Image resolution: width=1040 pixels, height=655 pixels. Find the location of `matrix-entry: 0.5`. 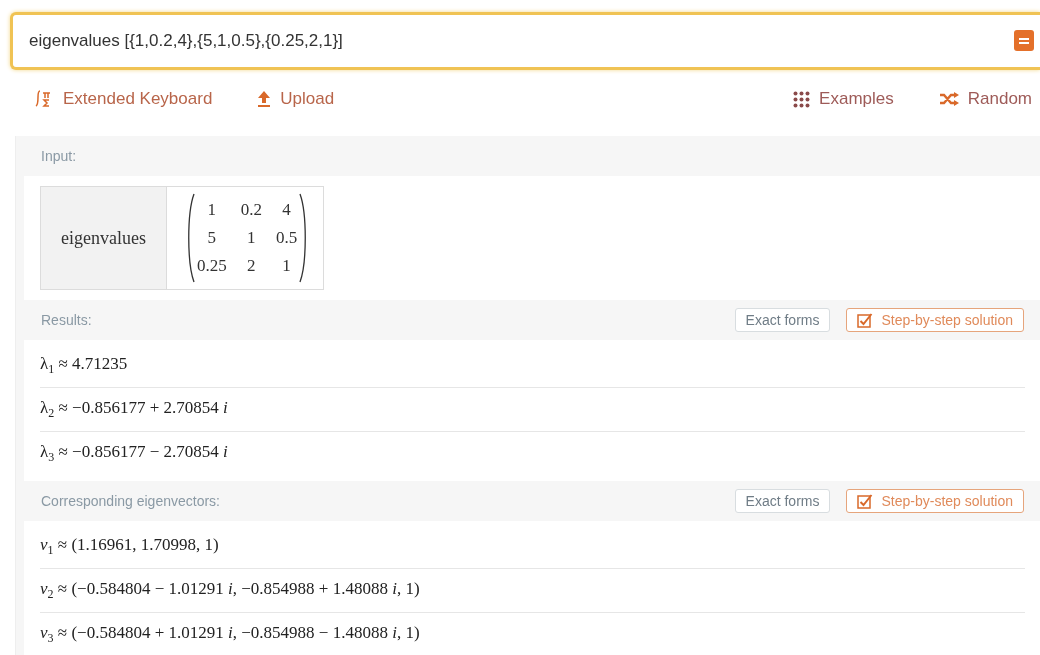

matrix-entry: 0.5 is located at coordinates (286, 238).